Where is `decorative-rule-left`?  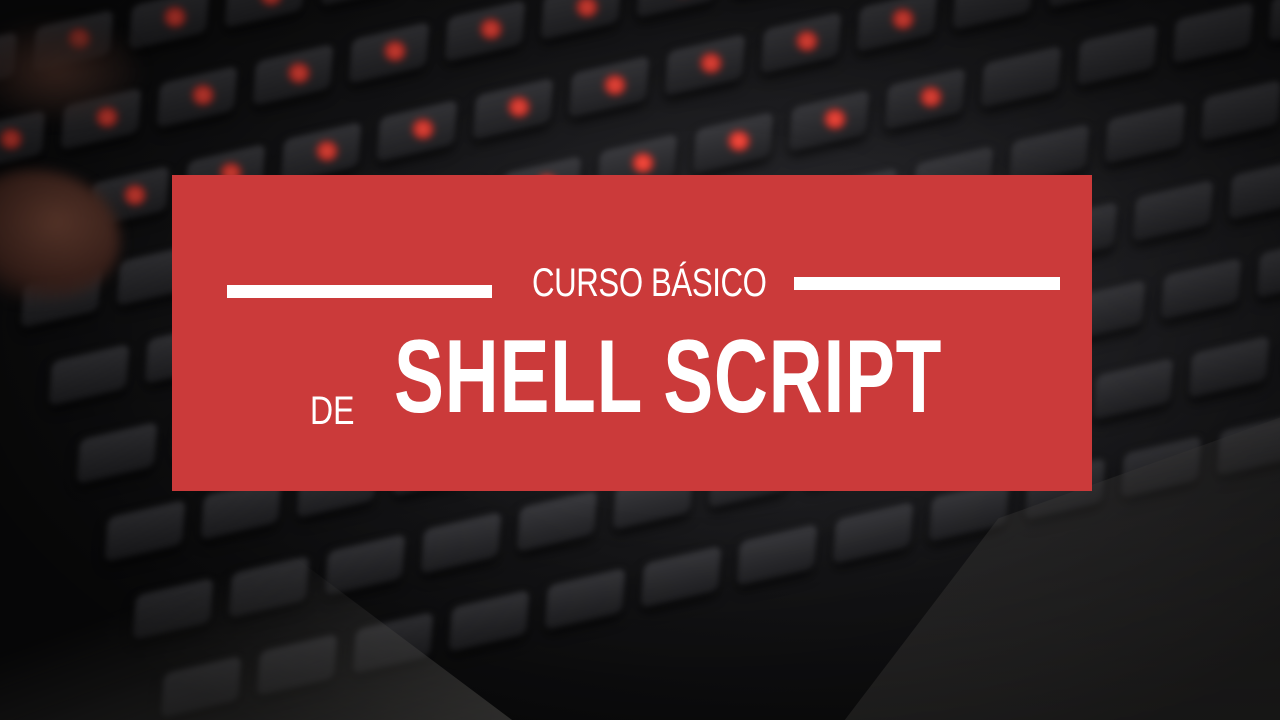
decorative-rule-left is located at coordinates (359, 291).